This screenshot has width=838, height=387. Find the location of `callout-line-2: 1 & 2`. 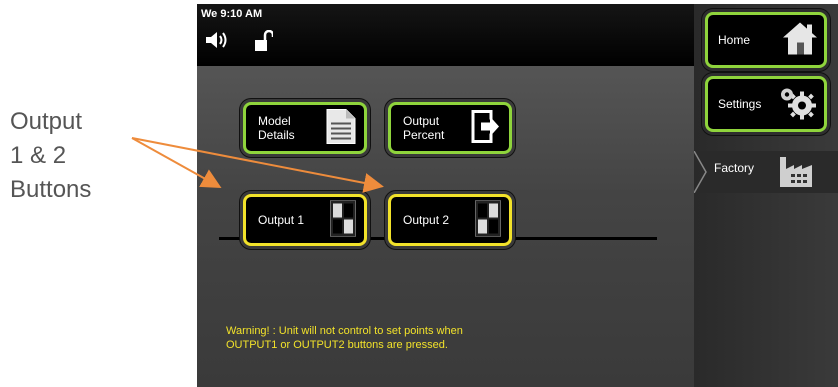

callout-line-2: 1 & 2 is located at coordinates (38, 155).